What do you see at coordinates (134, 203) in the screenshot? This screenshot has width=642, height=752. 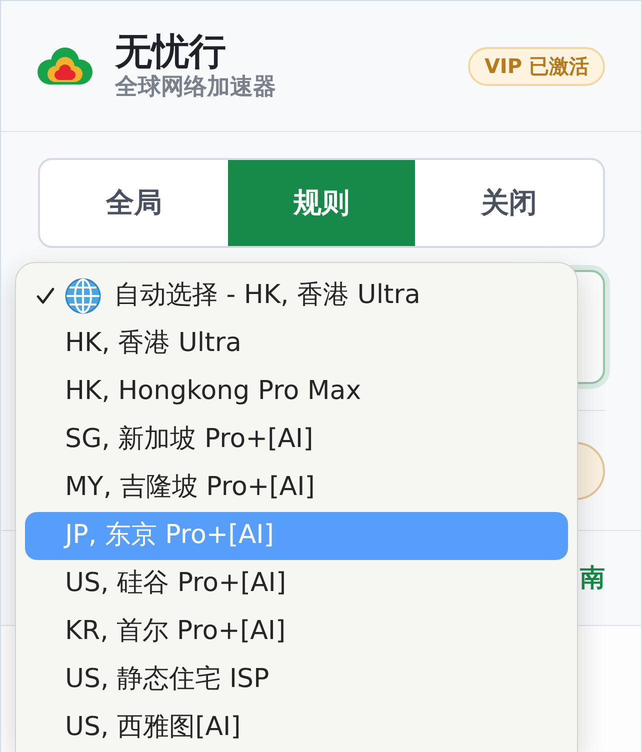 I see `mode-tab: 全局` at bounding box center [134, 203].